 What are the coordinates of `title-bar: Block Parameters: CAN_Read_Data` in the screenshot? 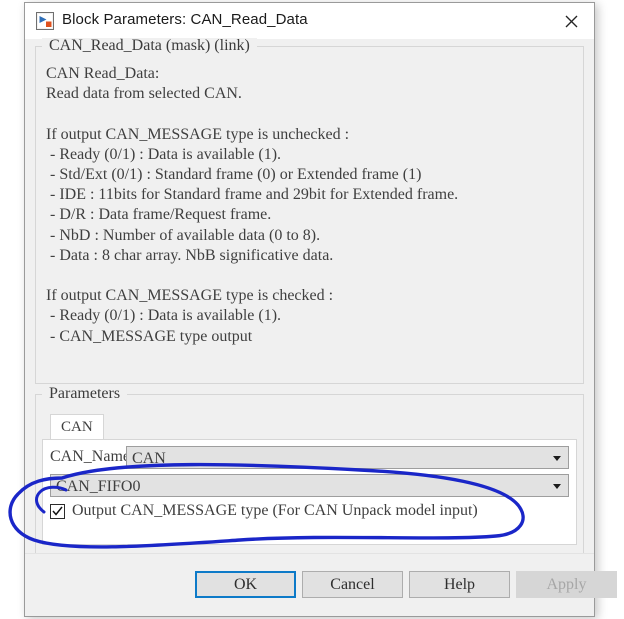 It's located at (309, 21).